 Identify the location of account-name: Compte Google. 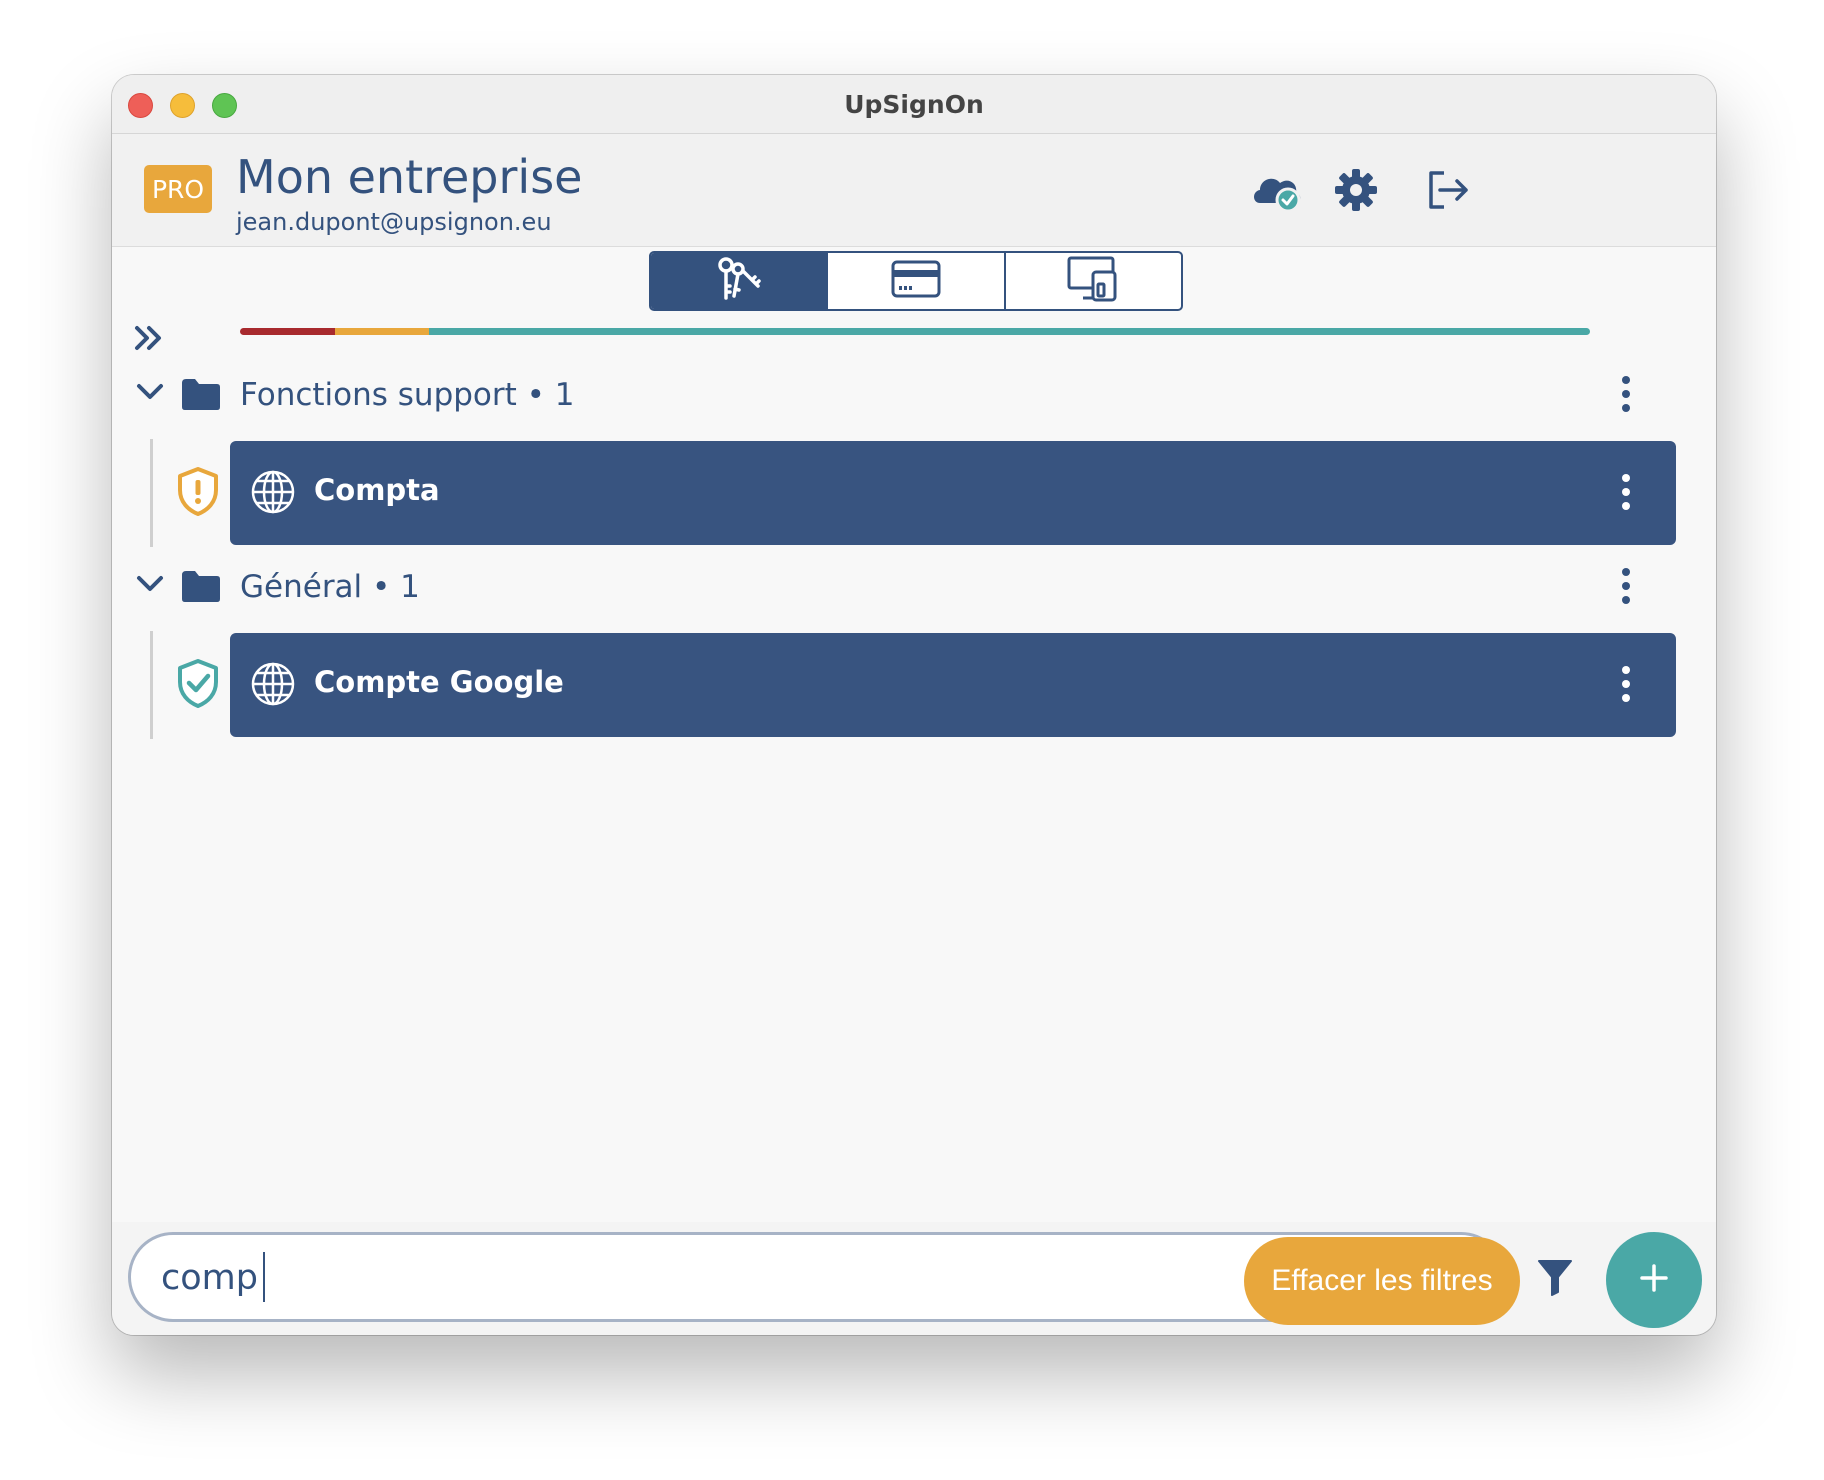
(439, 682).